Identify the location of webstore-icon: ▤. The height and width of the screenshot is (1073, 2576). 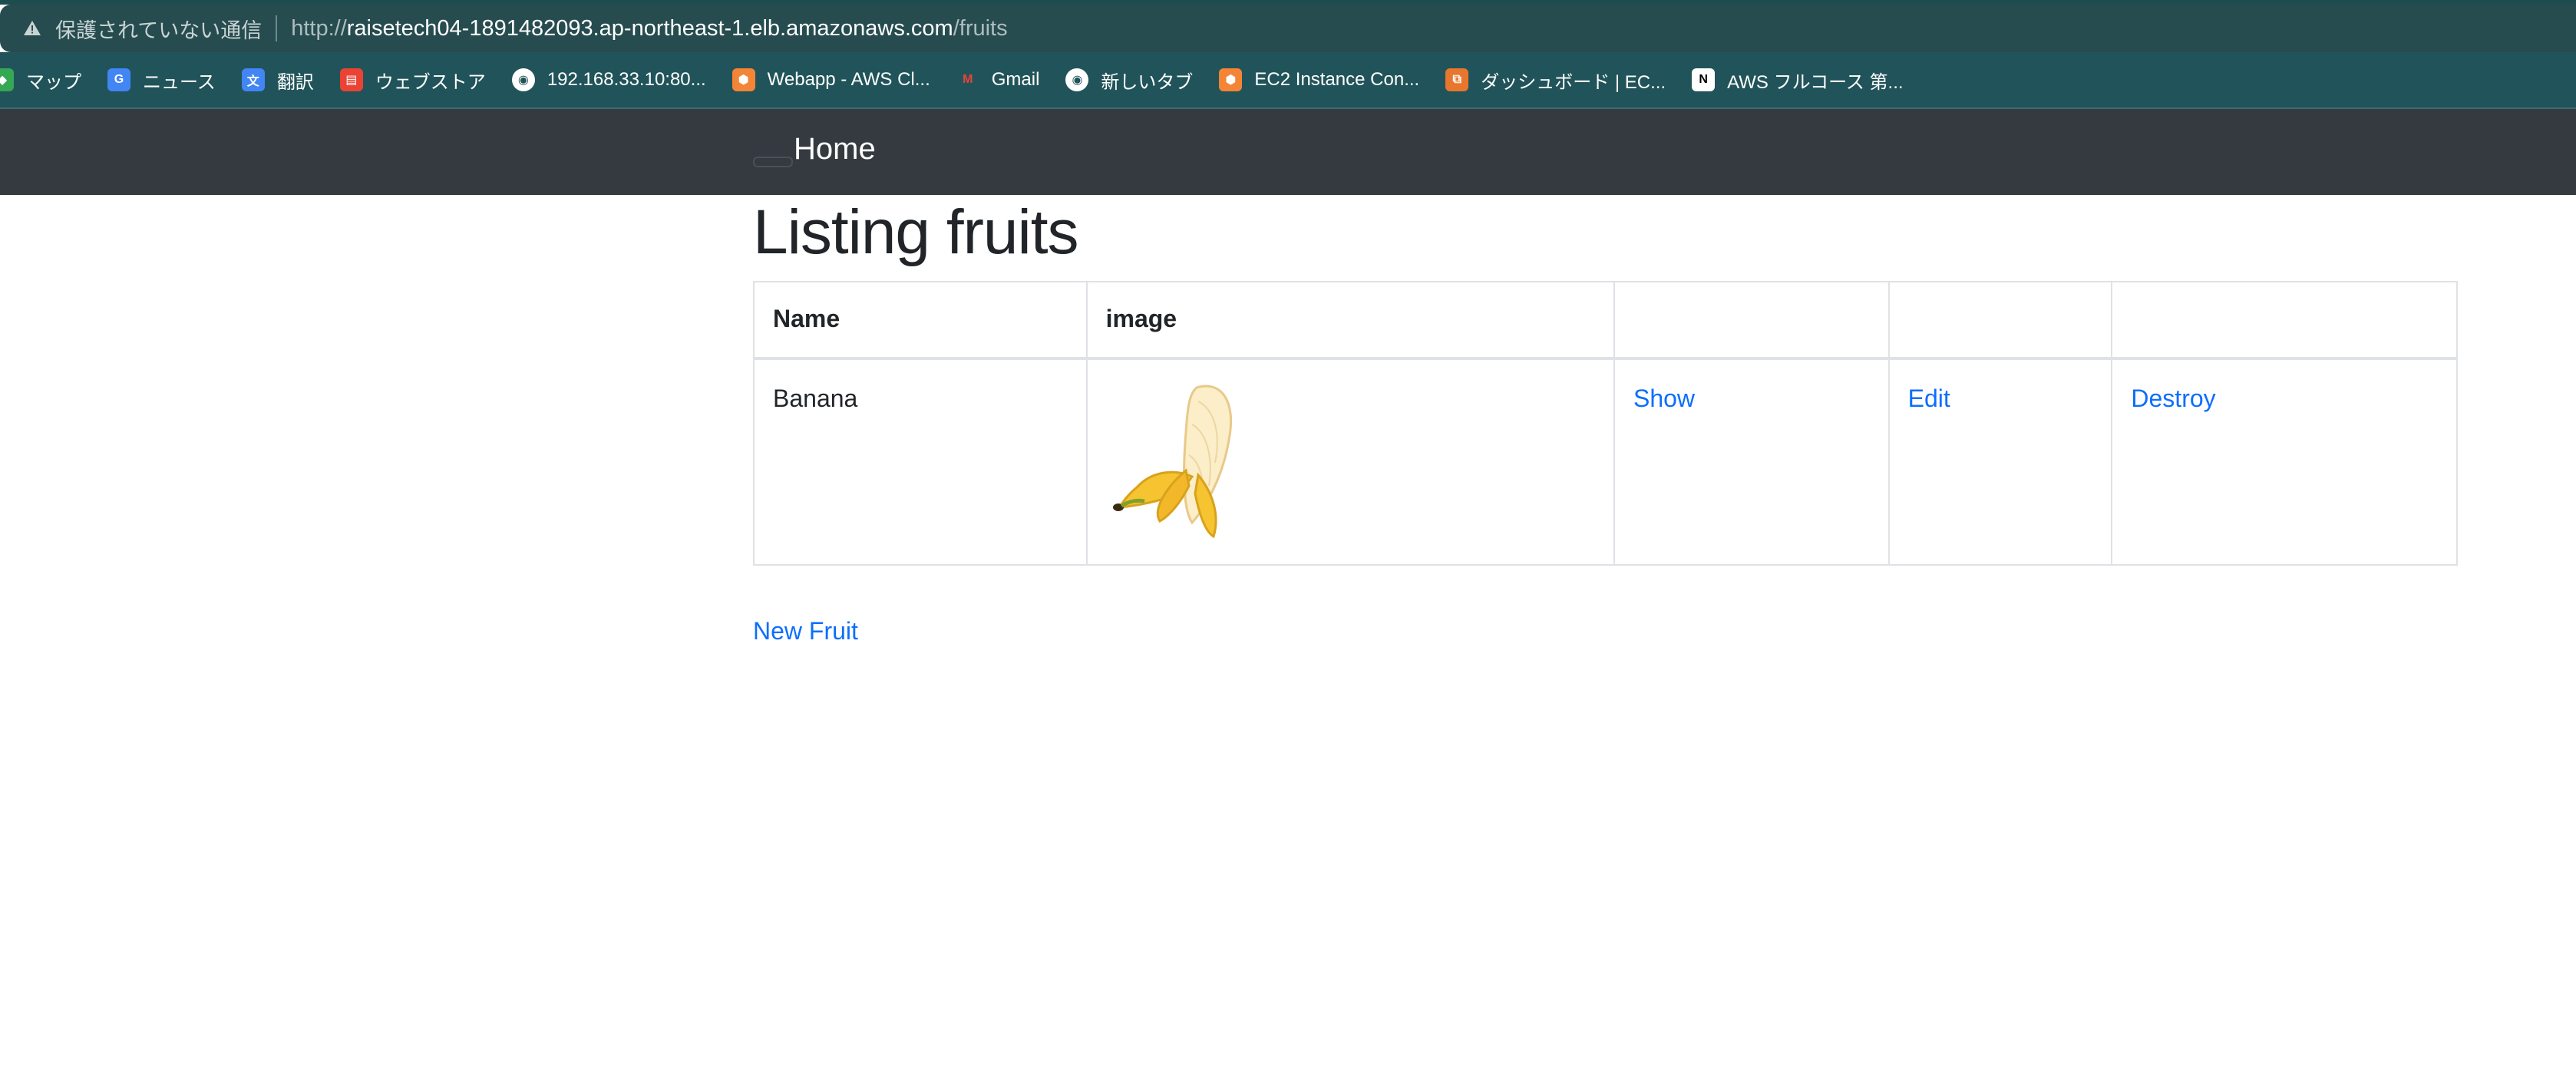
(351, 80).